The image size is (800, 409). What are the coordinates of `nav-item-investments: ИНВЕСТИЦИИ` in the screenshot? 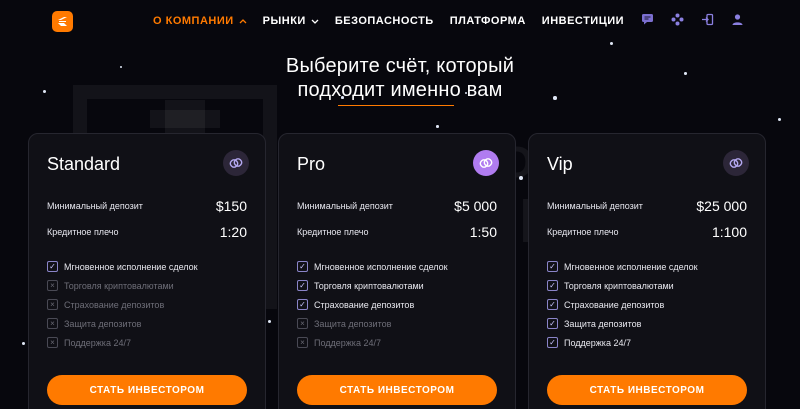 It's located at (583, 21).